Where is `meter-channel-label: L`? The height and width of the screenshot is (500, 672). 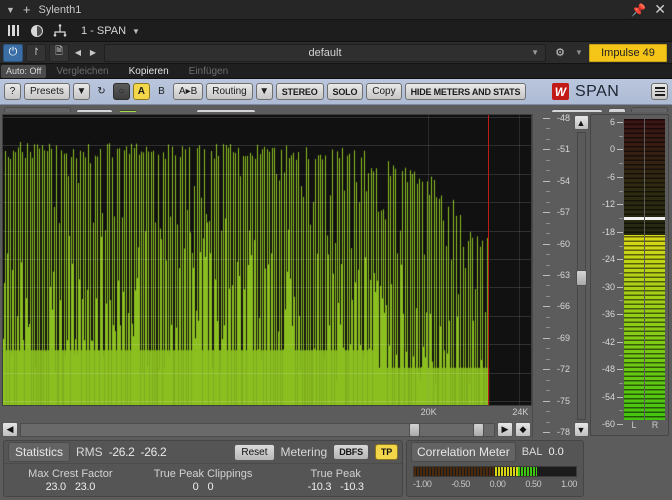
meter-channel-label: L is located at coordinates (634, 425).